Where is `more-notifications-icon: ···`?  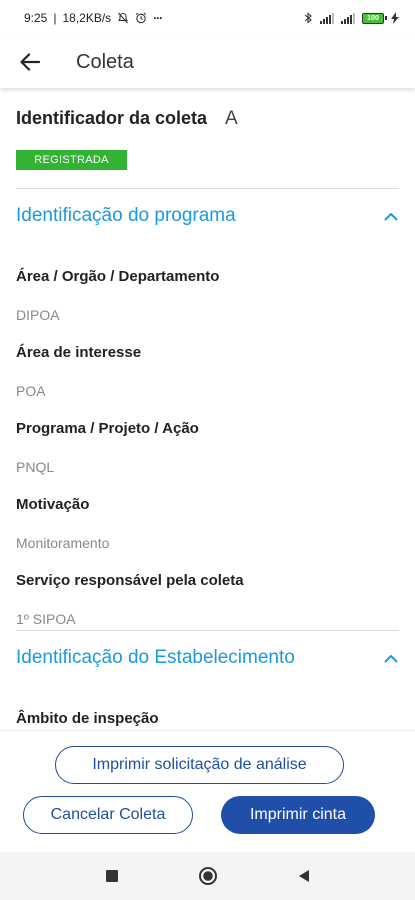
more-notifications-icon: ··· is located at coordinates (158, 18).